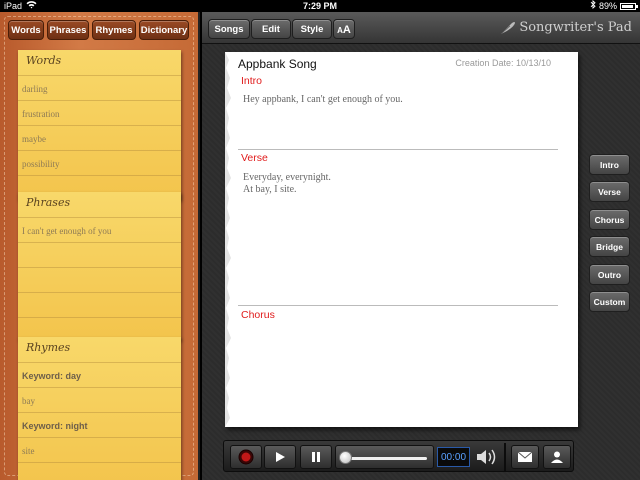 The width and height of the screenshot is (640, 480). Describe the element at coordinates (503, 63) in the screenshot. I see `creation-date: Creation Date: 10/13/10` at that location.